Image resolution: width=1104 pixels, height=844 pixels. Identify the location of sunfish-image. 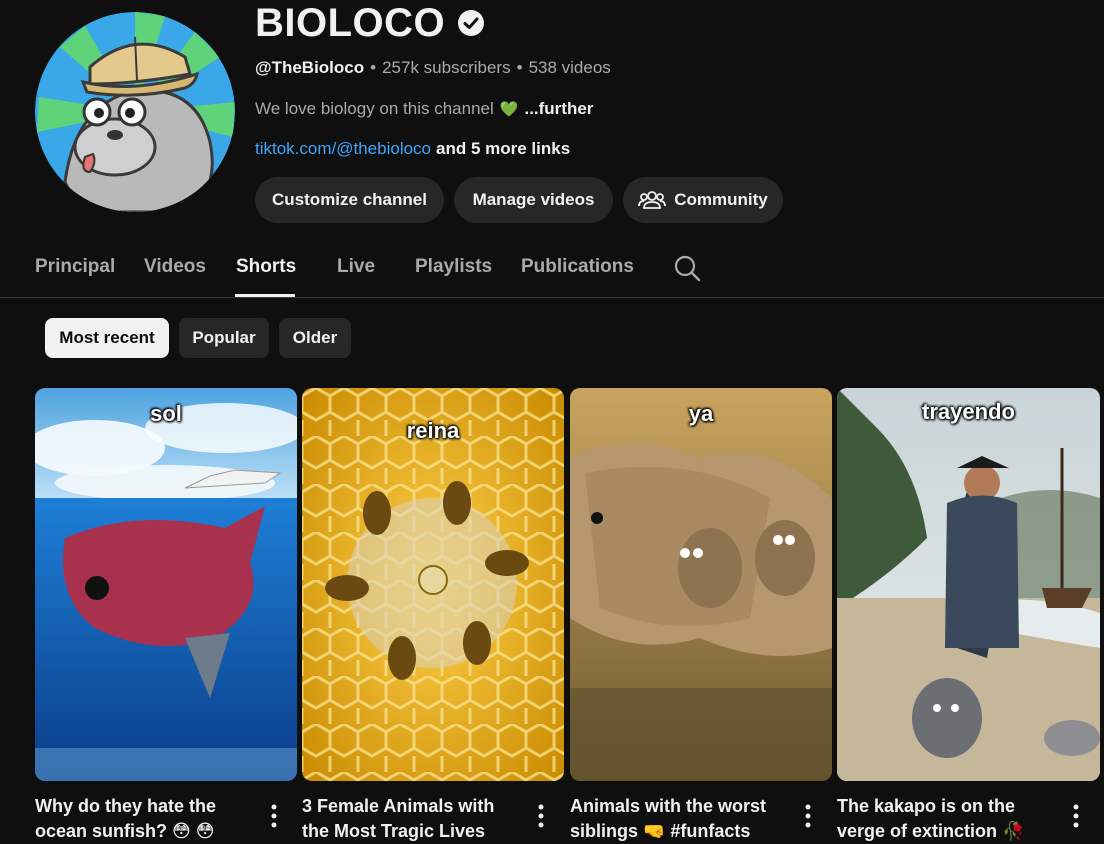
(166, 584).